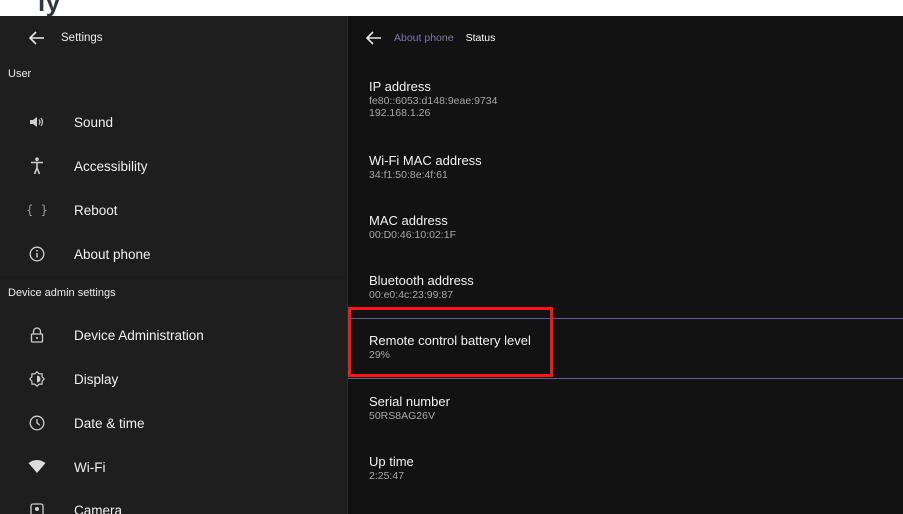 The width and height of the screenshot is (903, 514). What do you see at coordinates (37, 122) in the screenshot?
I see `volume-icon` at bounding box center [37, 122].